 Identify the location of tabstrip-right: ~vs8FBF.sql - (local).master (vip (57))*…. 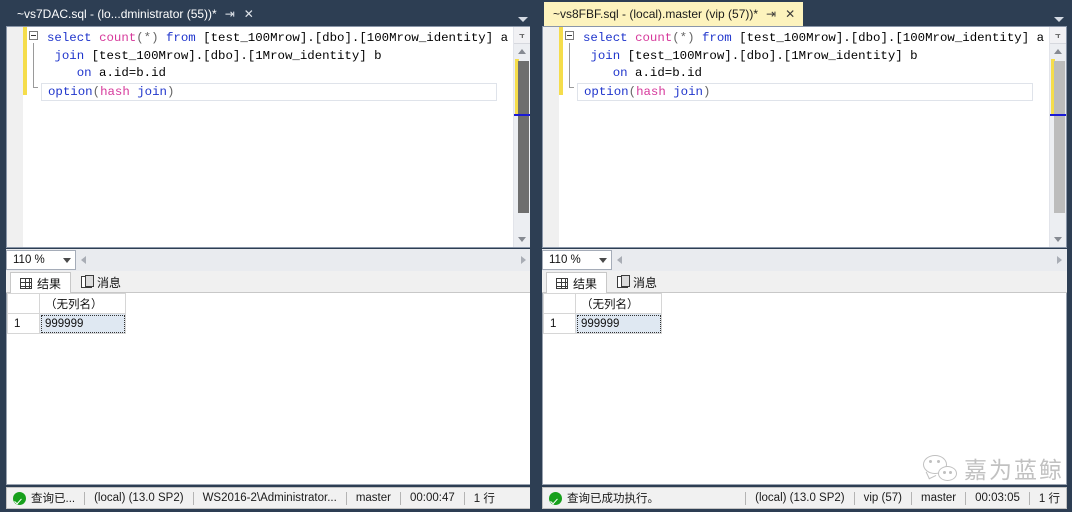
(804, 13).